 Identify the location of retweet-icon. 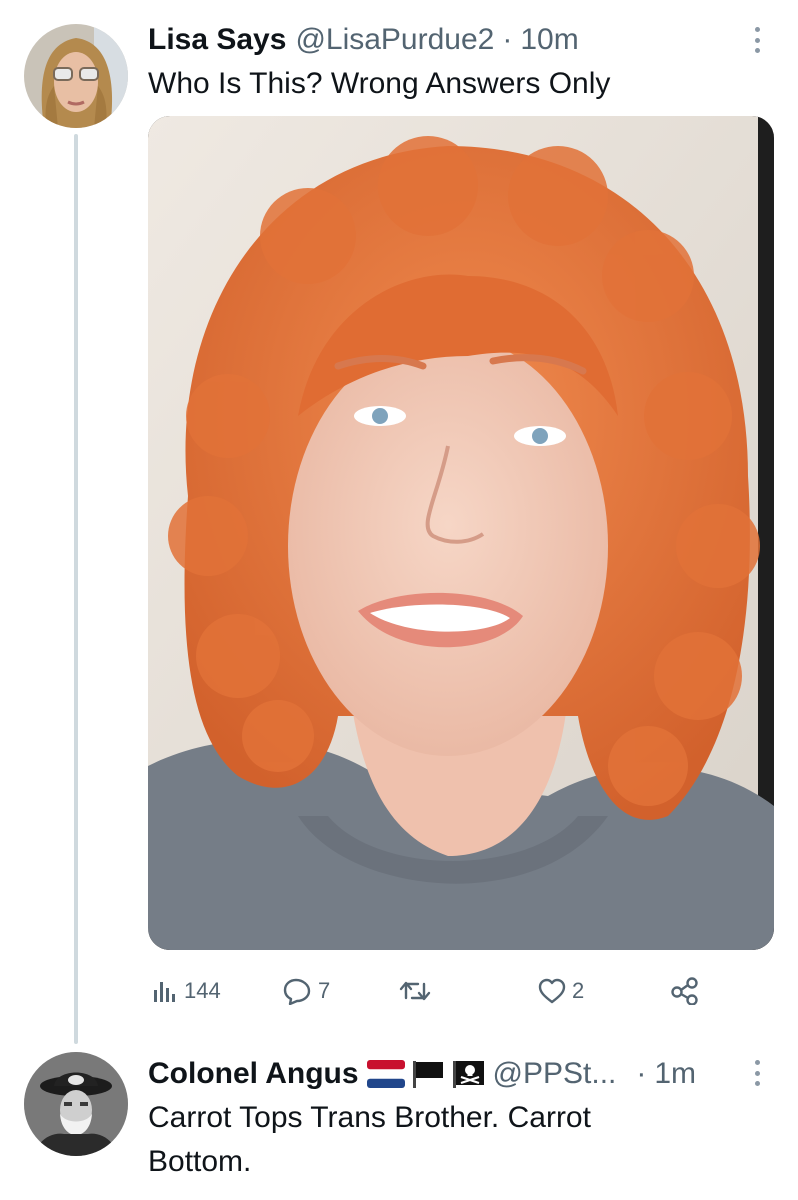
(415, 991).